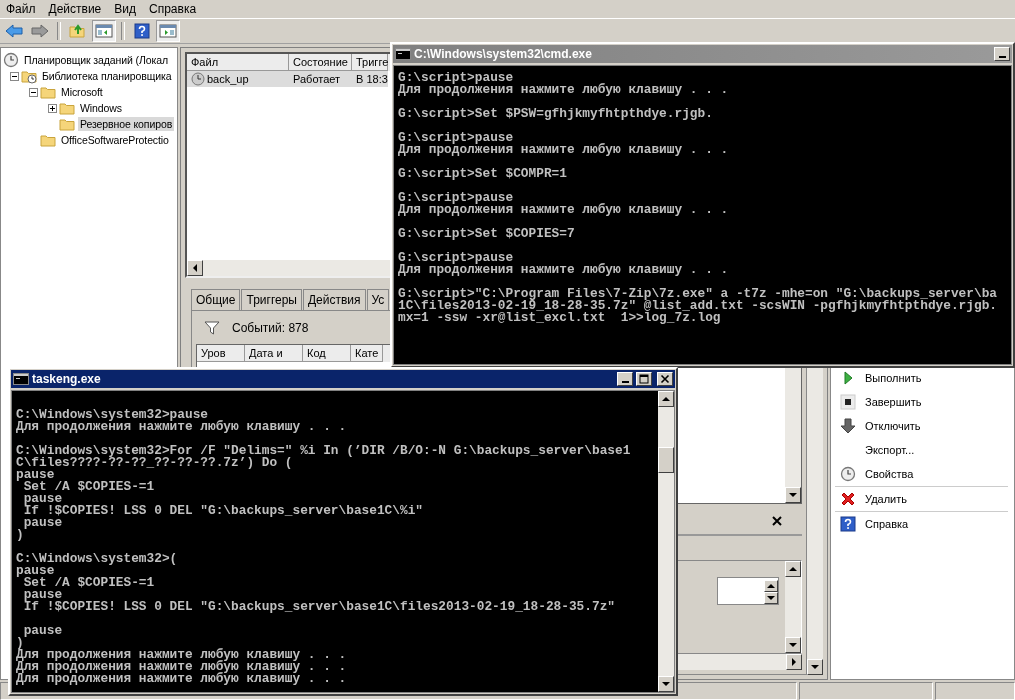  Describe the element at coordinates (486, 234) in the screenshot. I see `console-line: G:\script>Set $COPIES=7` at that location.